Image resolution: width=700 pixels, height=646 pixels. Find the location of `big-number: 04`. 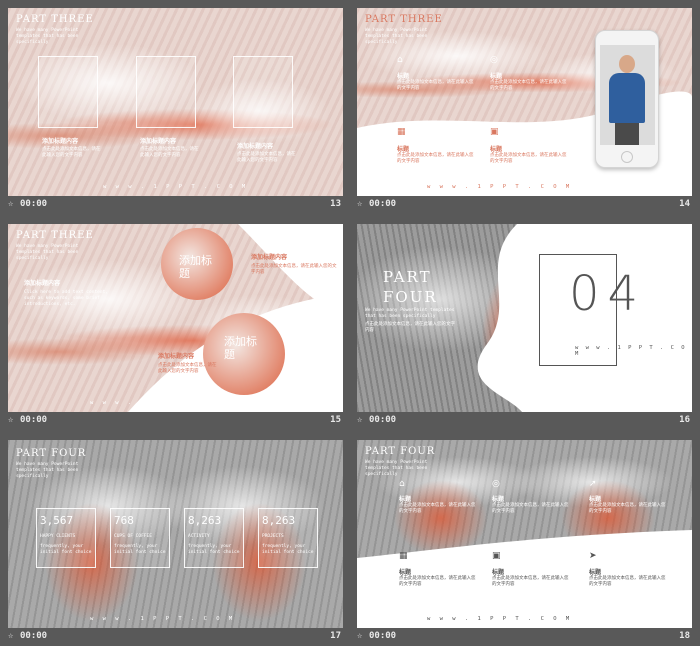

big-number: 04 is located at coordinates (608, 294).